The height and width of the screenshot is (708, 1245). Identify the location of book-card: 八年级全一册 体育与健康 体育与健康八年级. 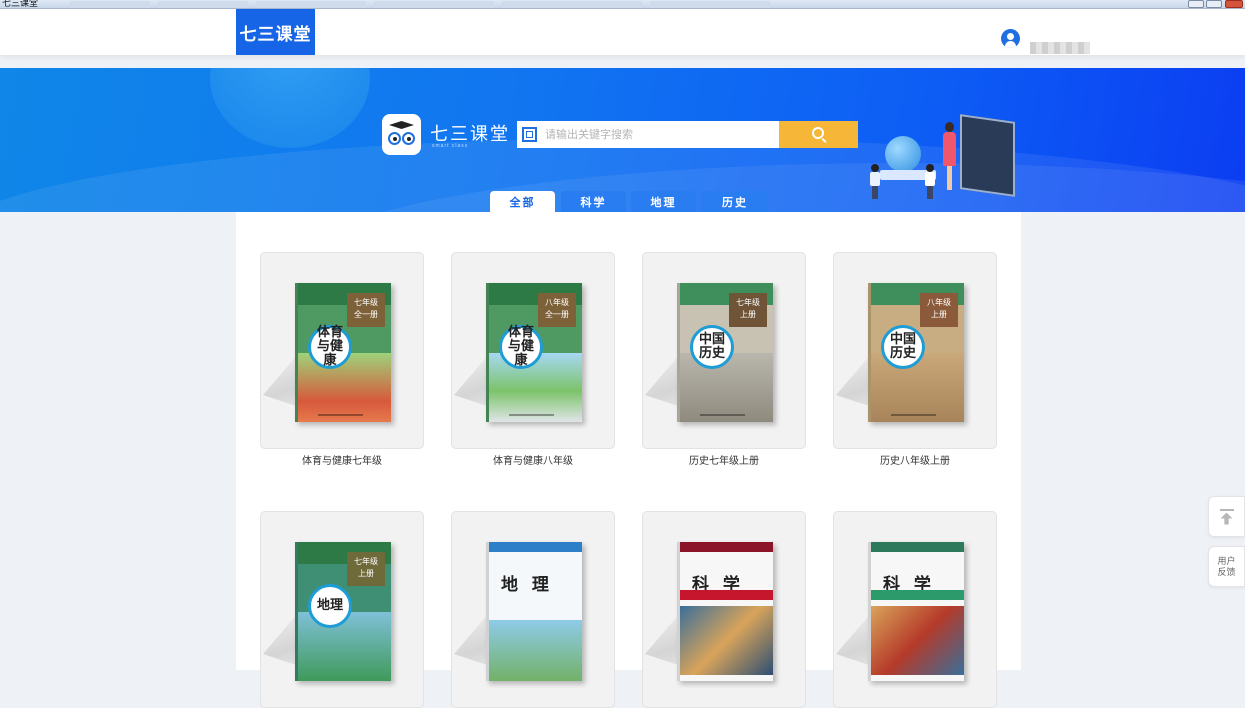
(533, 359).